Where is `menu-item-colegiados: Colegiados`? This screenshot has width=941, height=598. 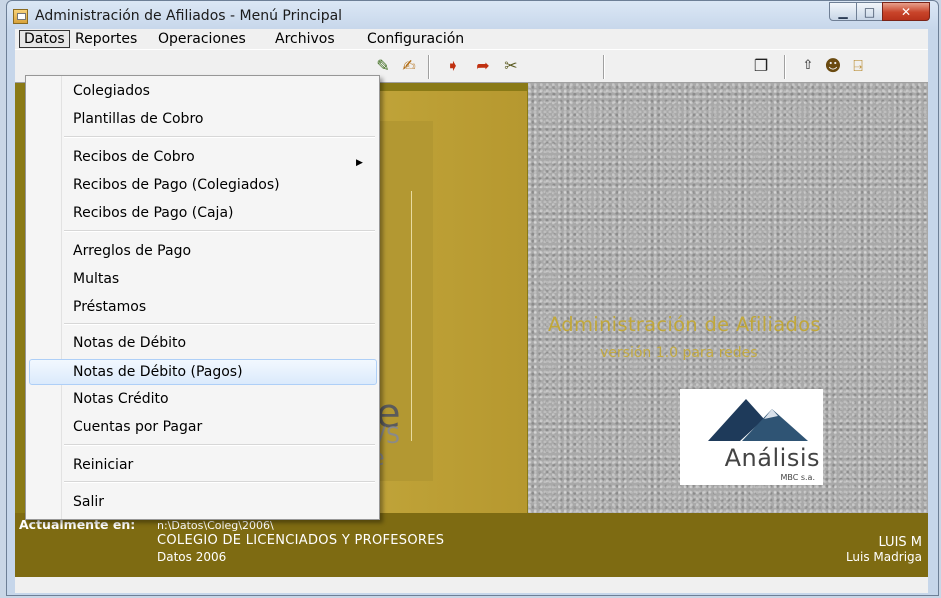
menu-item-colegiados: Colegiados is located at coordinates (111, 91).